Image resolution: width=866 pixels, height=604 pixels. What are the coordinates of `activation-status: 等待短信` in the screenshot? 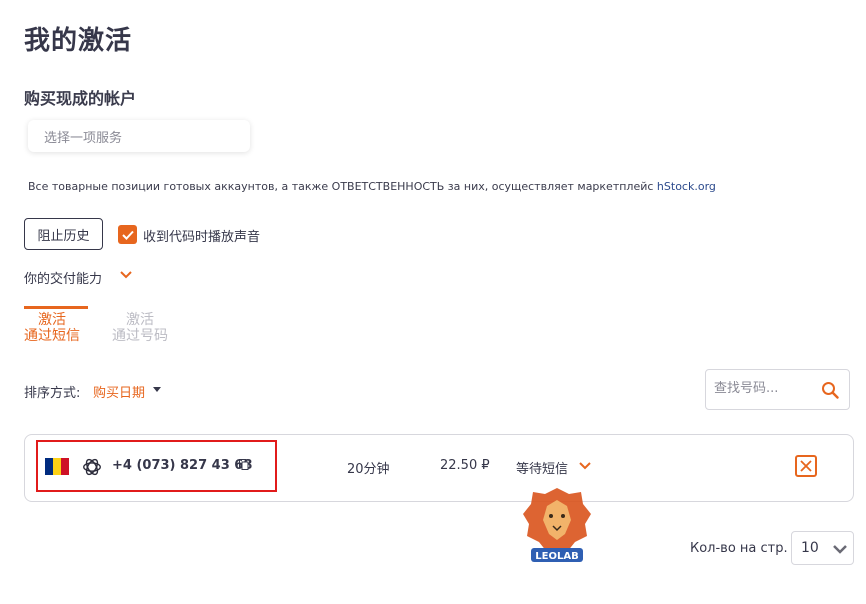 It's located at (542, 467).